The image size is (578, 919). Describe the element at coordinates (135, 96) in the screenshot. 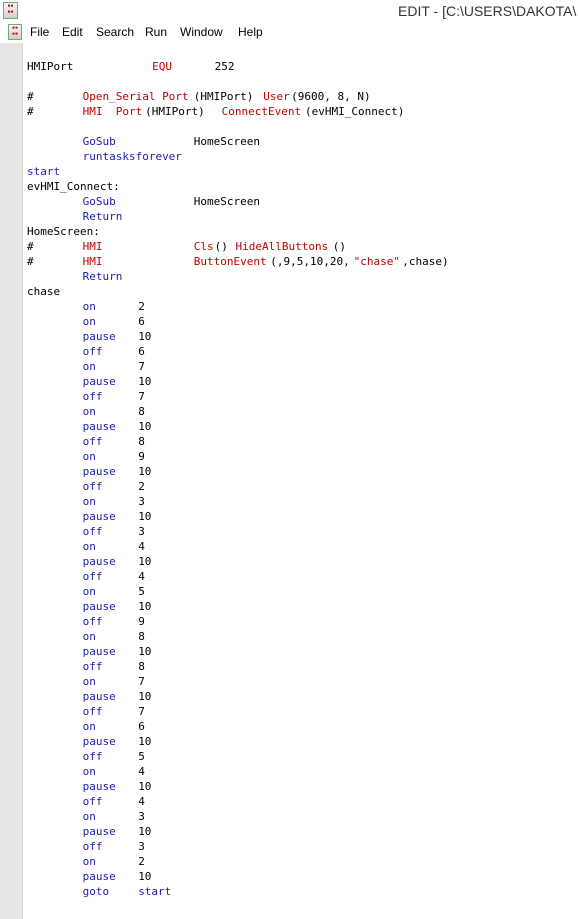

I see `code-token: Open_Serial Port` at that location.